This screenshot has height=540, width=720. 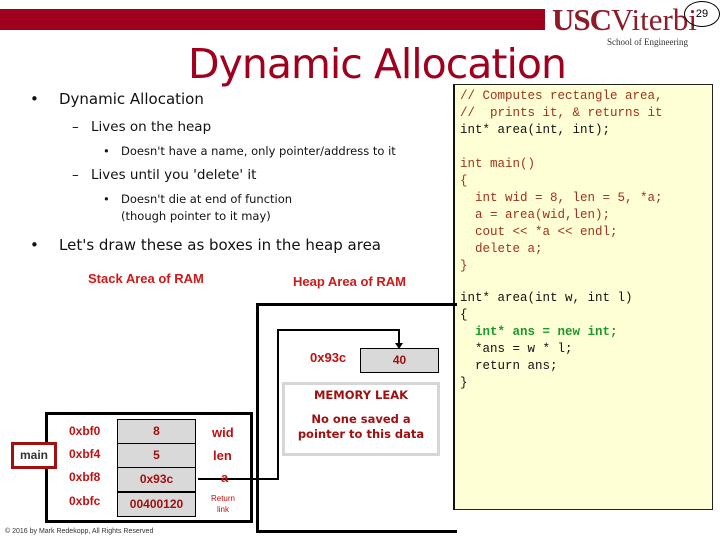 I want to click on viterbi-logo: Viterbi, so click(x=654, y=19).